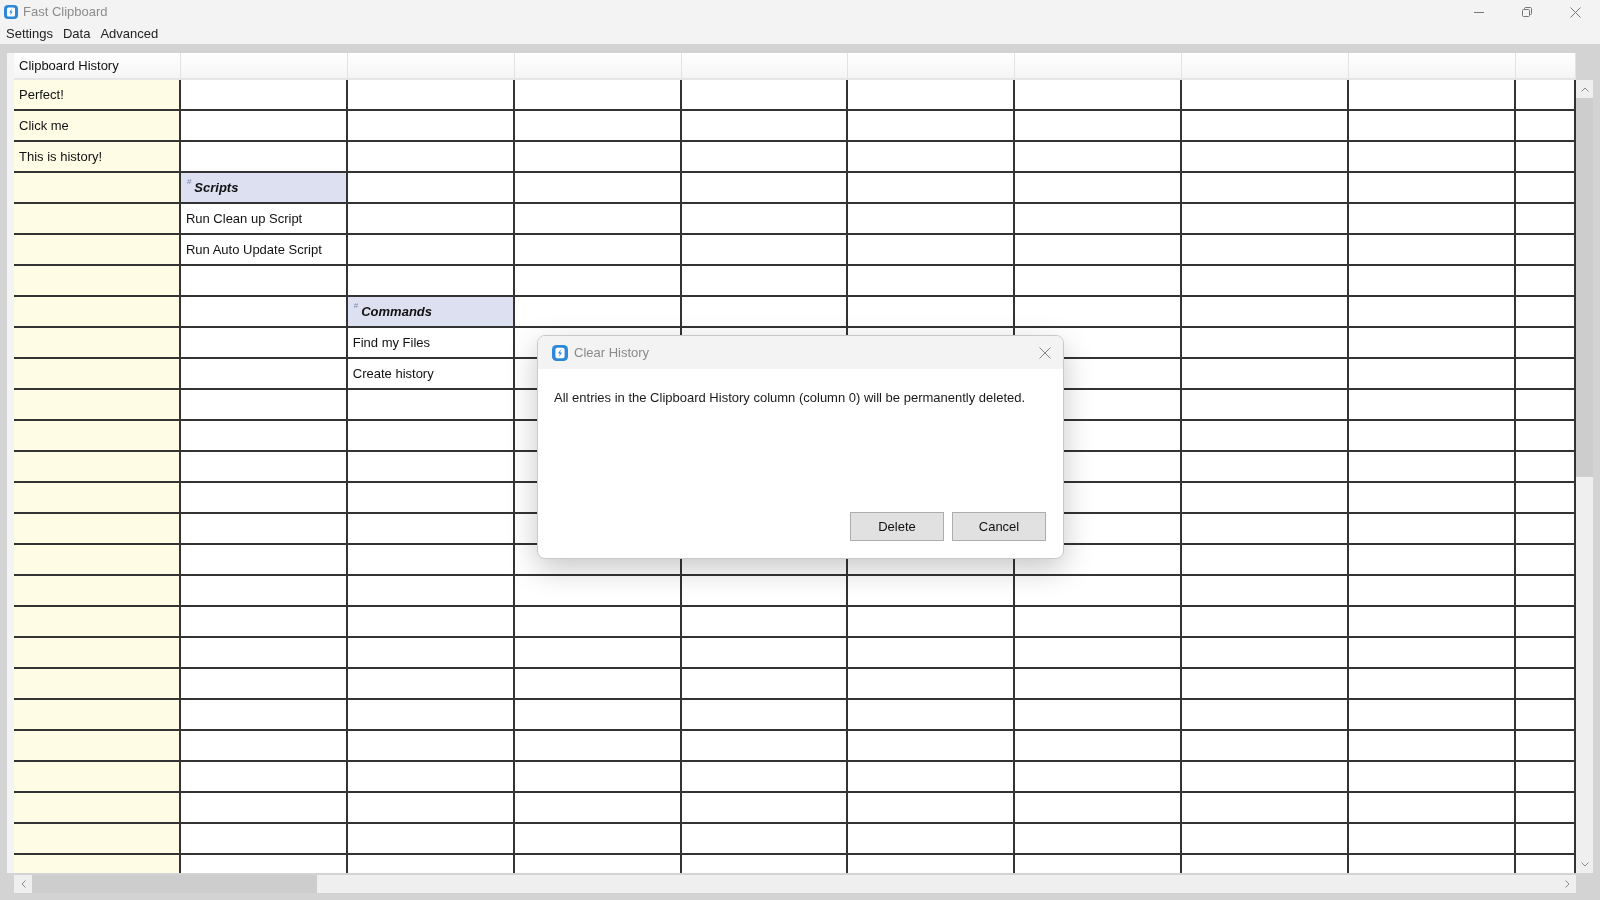  I want to click on menu-item: Advanced, so click(129, 34).